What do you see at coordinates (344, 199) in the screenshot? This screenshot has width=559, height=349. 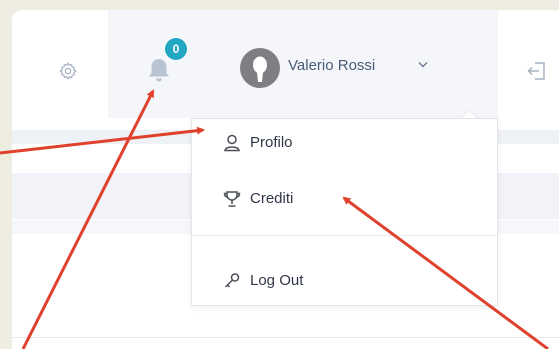 I see `menu-item-crediti: Crediti` at bounding box center [344, 199].